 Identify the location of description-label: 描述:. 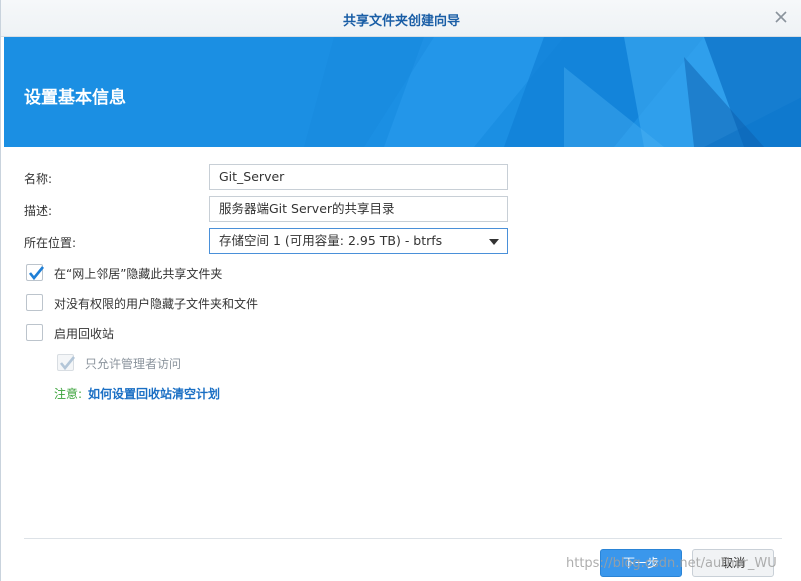
(38, 211).